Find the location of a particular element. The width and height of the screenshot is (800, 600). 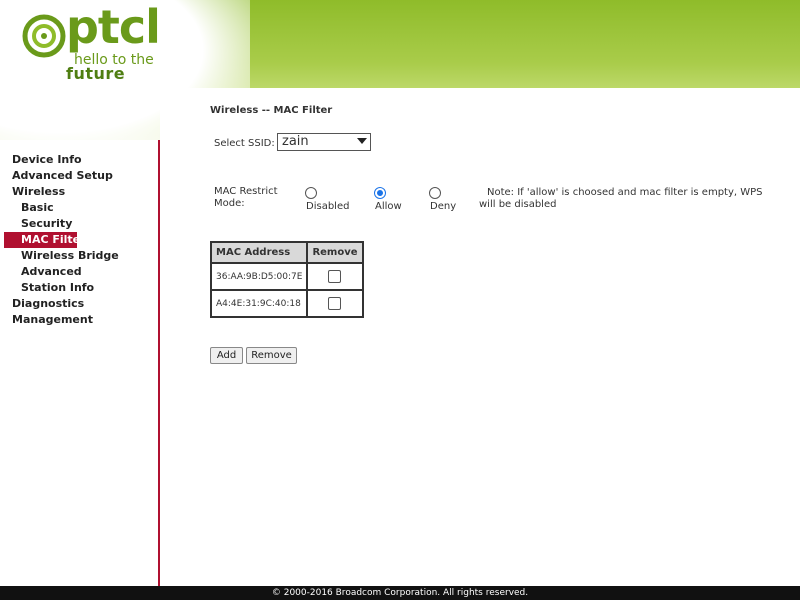

ssid-select: zain is located at coordinates (324, 142).